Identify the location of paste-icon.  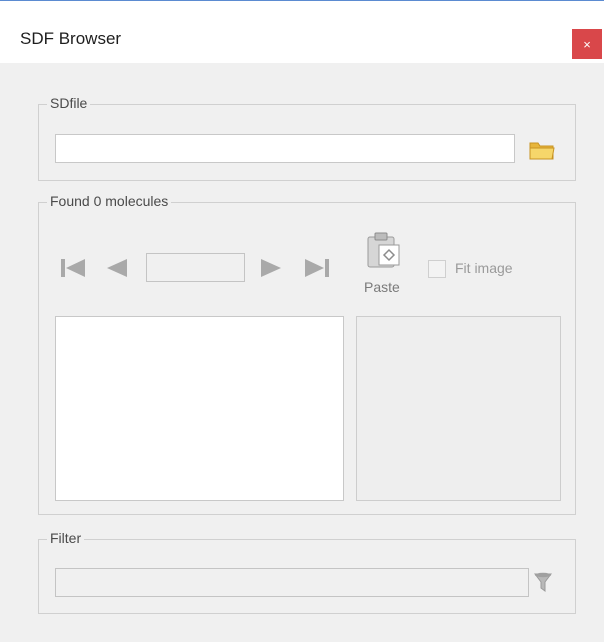
(383, 250).